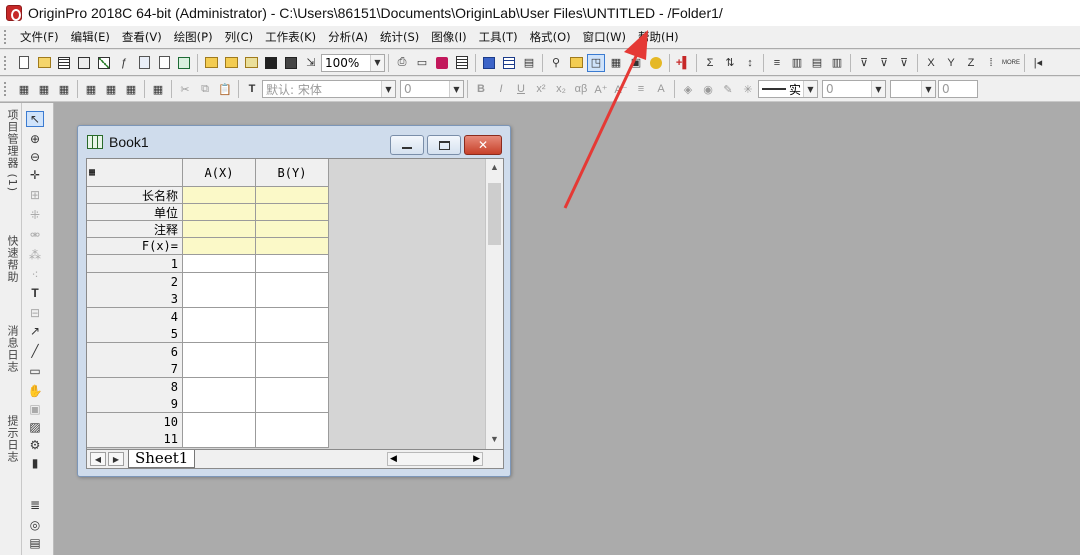 This screenshot has height=555, width=1080. I want to click on circle-tool-icon: ◎, so click(35, 525).